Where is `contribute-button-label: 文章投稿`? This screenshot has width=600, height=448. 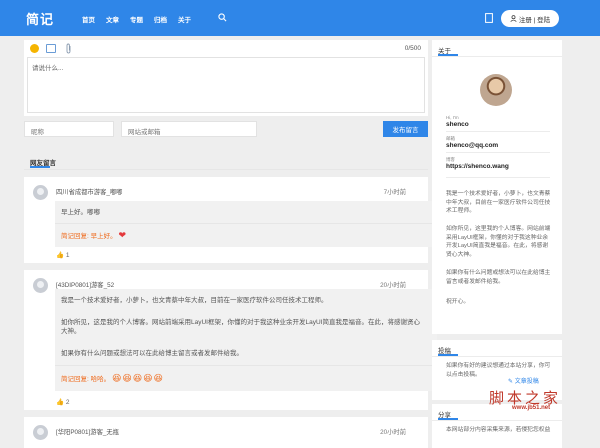 contribute-button-label: 文章投稿 is located at coordinates (526, 382).